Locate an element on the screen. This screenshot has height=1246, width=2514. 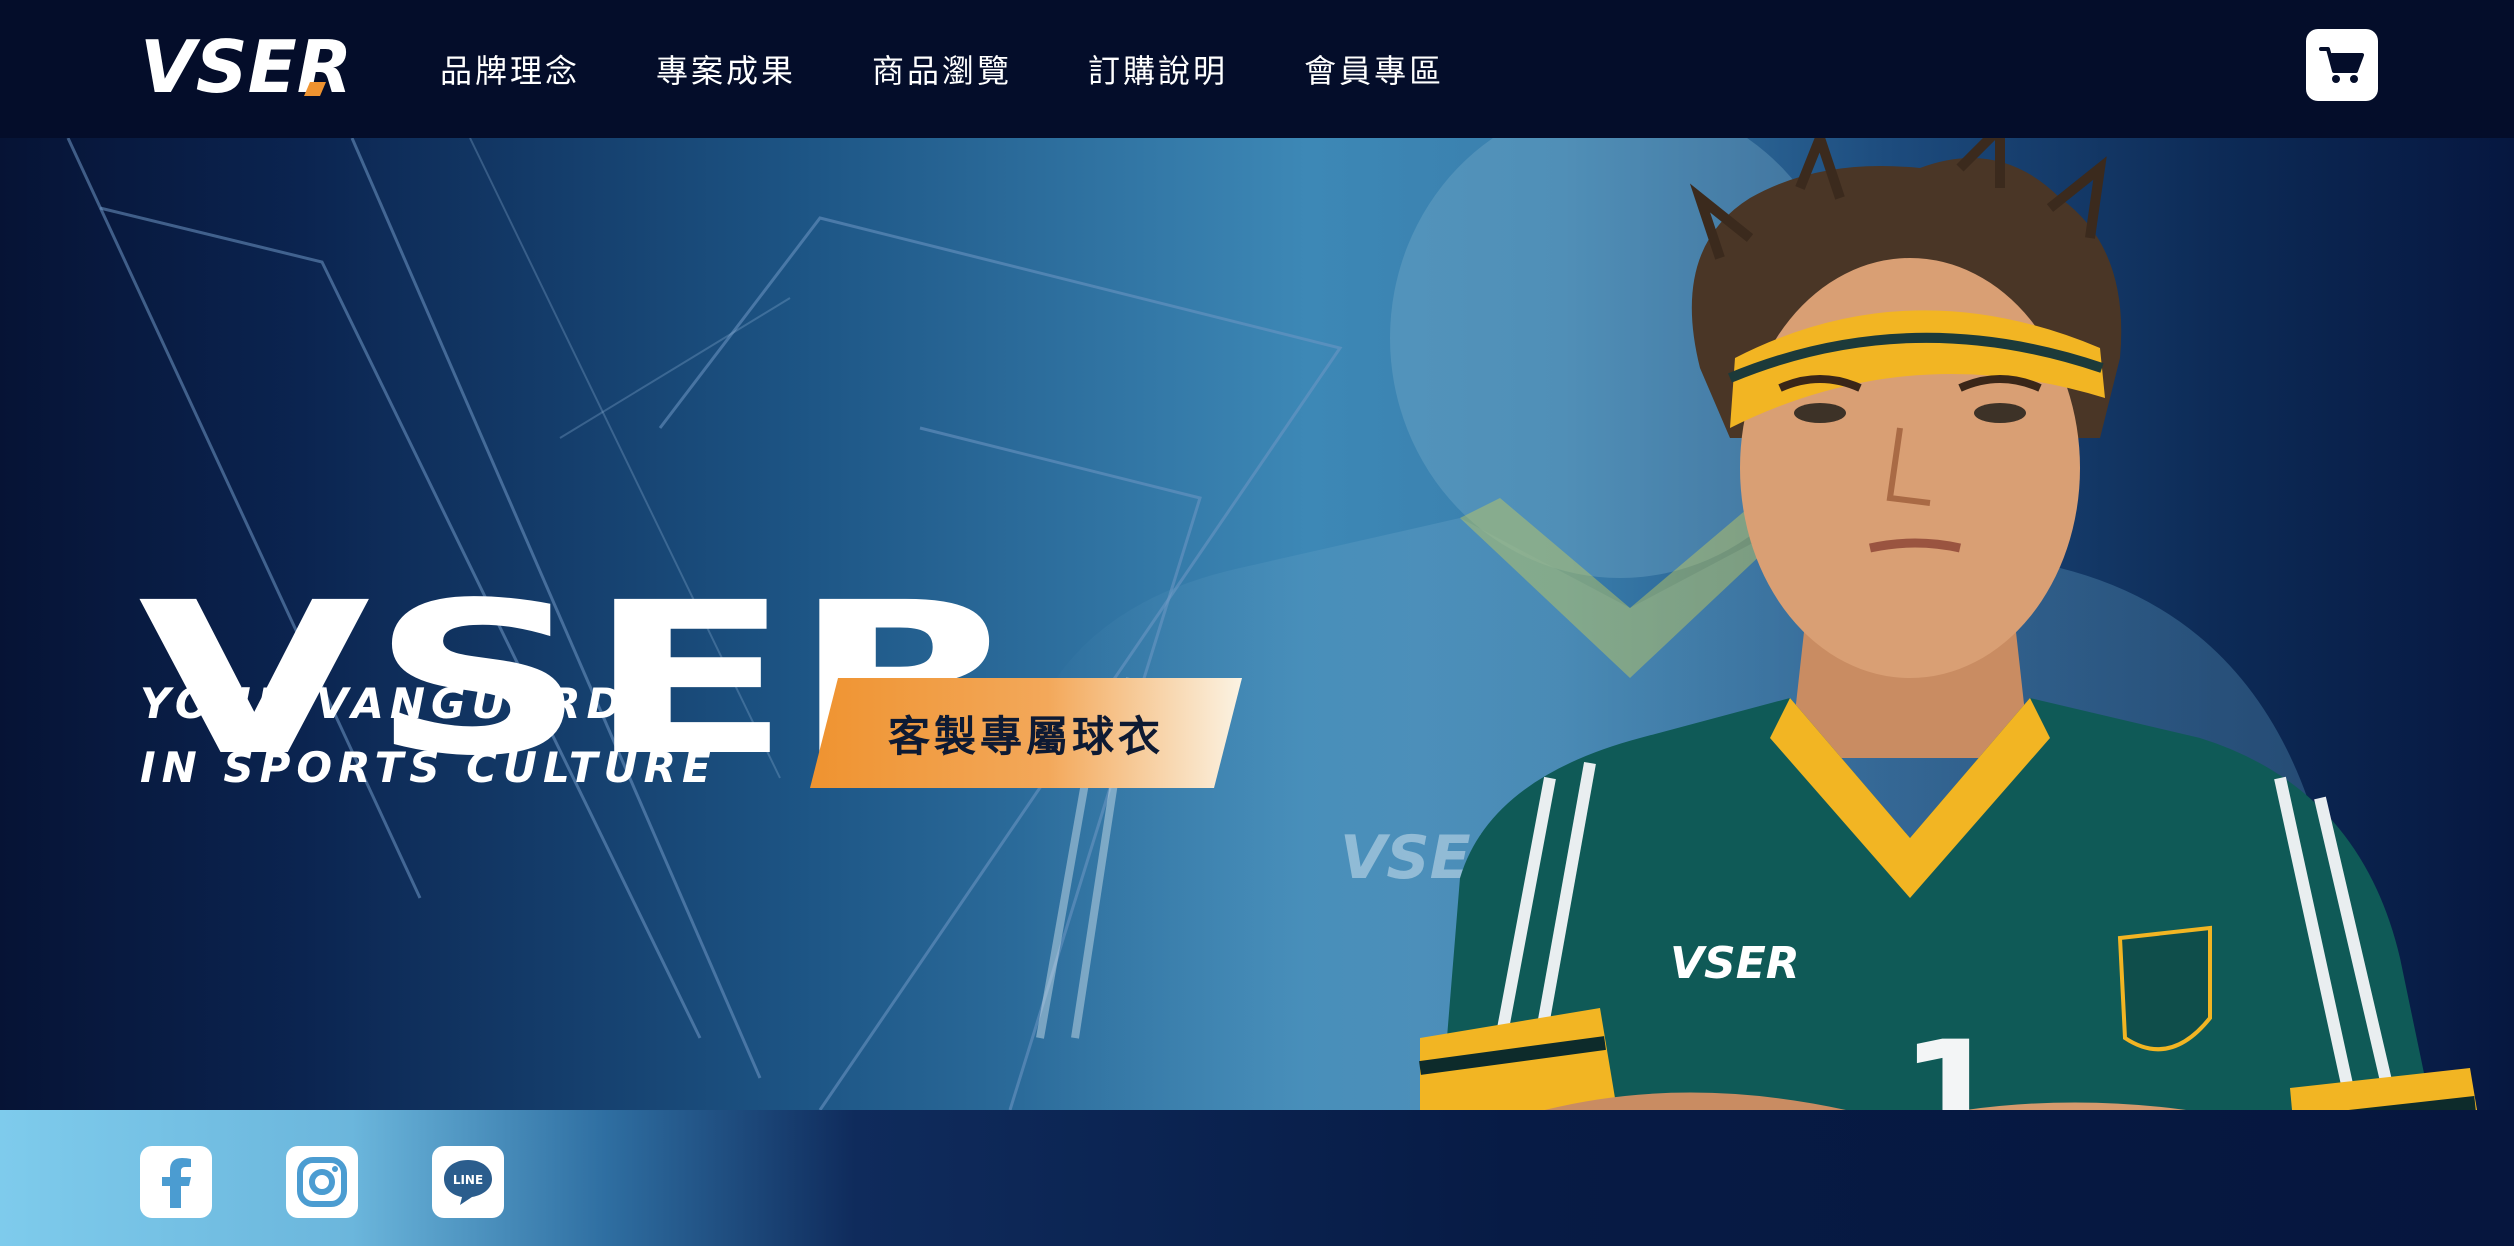
jersey-logo: VSER is located at coordinates (1735, 963).